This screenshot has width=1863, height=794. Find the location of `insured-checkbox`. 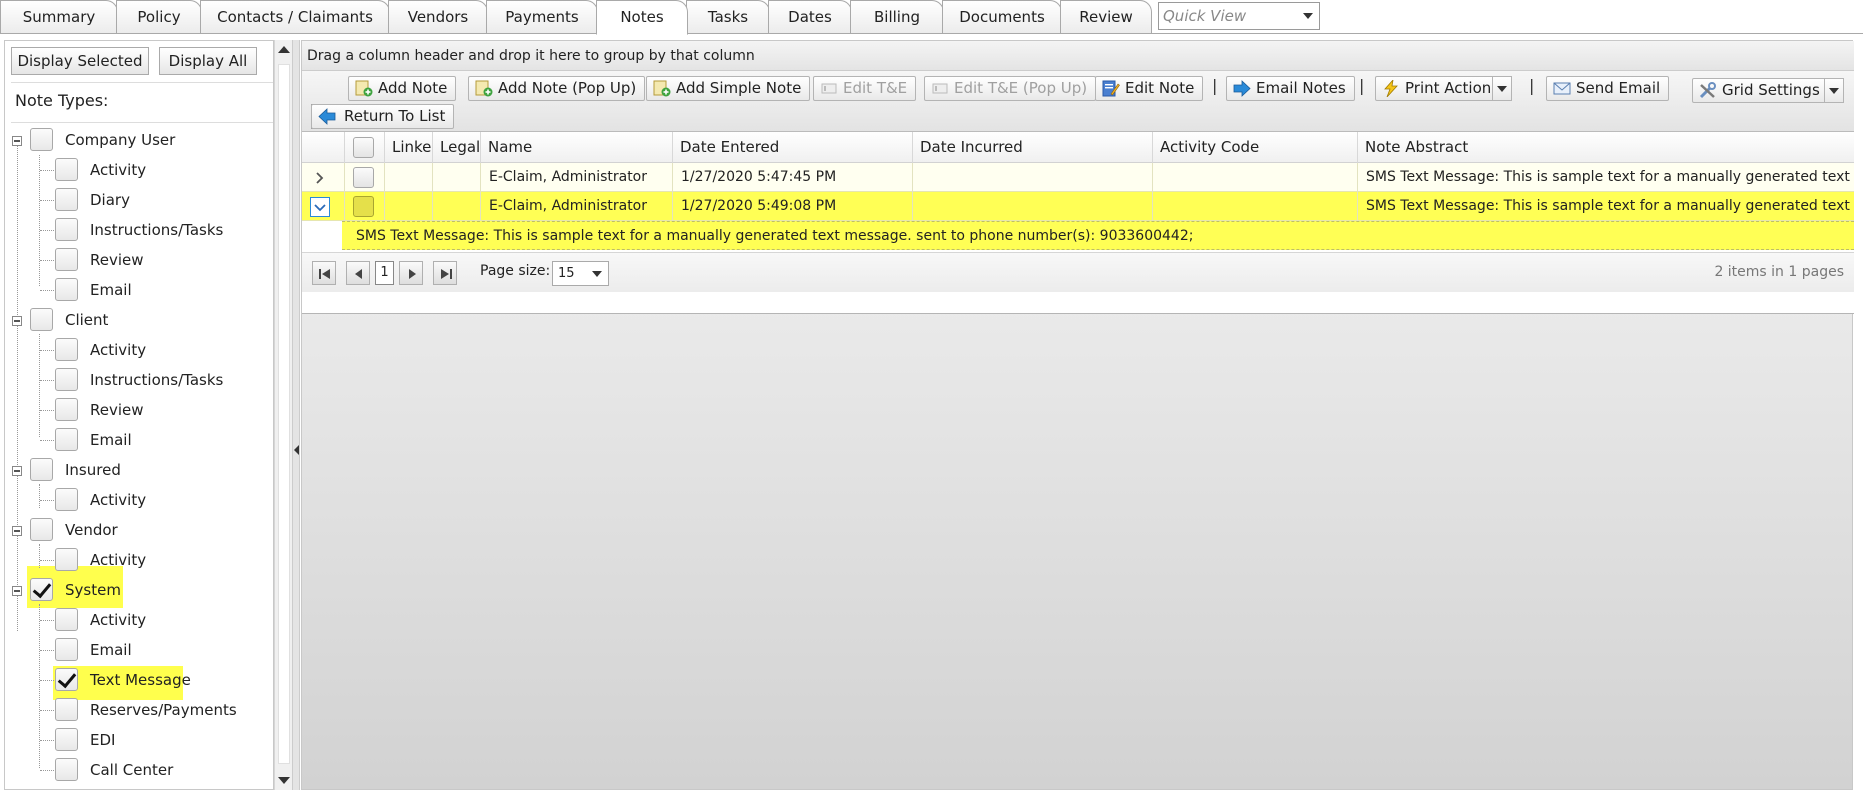

insured-checkbox is located at coordinates (41, 469).